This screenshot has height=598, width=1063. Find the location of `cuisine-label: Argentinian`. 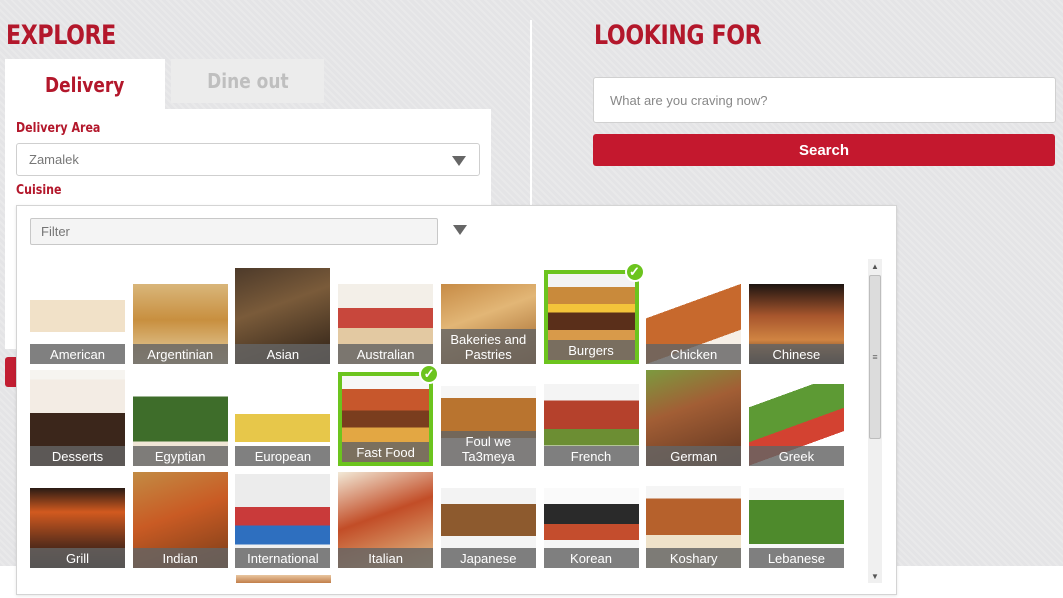

cuisine-label: Argentinian is located at coordinates (180, 354).